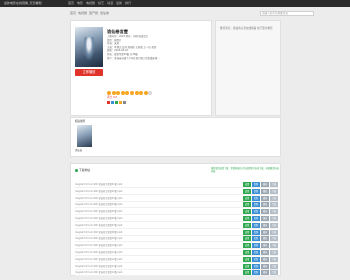 This screenshot has width=350, height=280. What do you see at coordinates (124, 102) in the screenshot?
I see `more-share-icon` at bounding box center [124, 102].